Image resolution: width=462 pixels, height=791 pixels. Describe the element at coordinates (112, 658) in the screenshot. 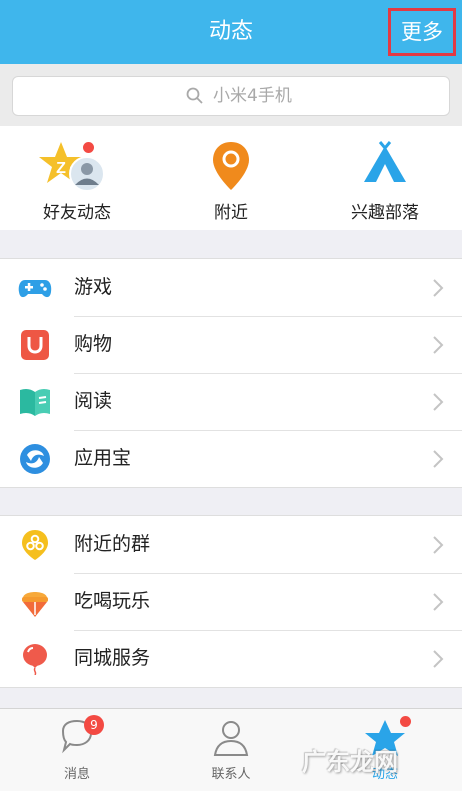

I see `menu-label: 同城服务` at that location.